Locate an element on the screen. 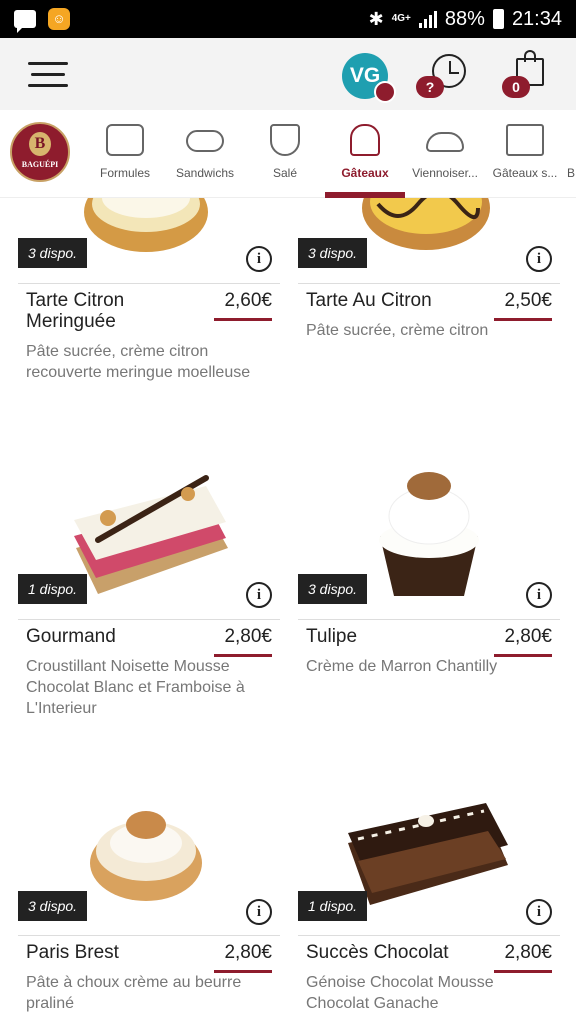 Image resolution: width=576 pixels, height=1024 pixels. help-badge: ? is located at coordinates (430, 87).